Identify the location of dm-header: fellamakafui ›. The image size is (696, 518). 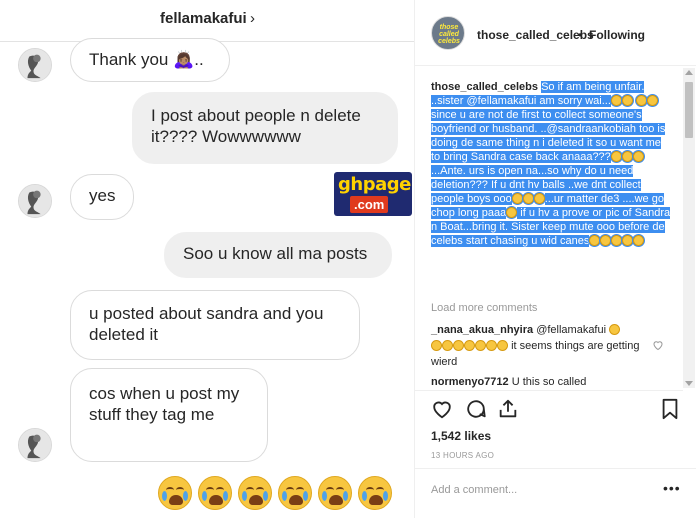
(207, 21).